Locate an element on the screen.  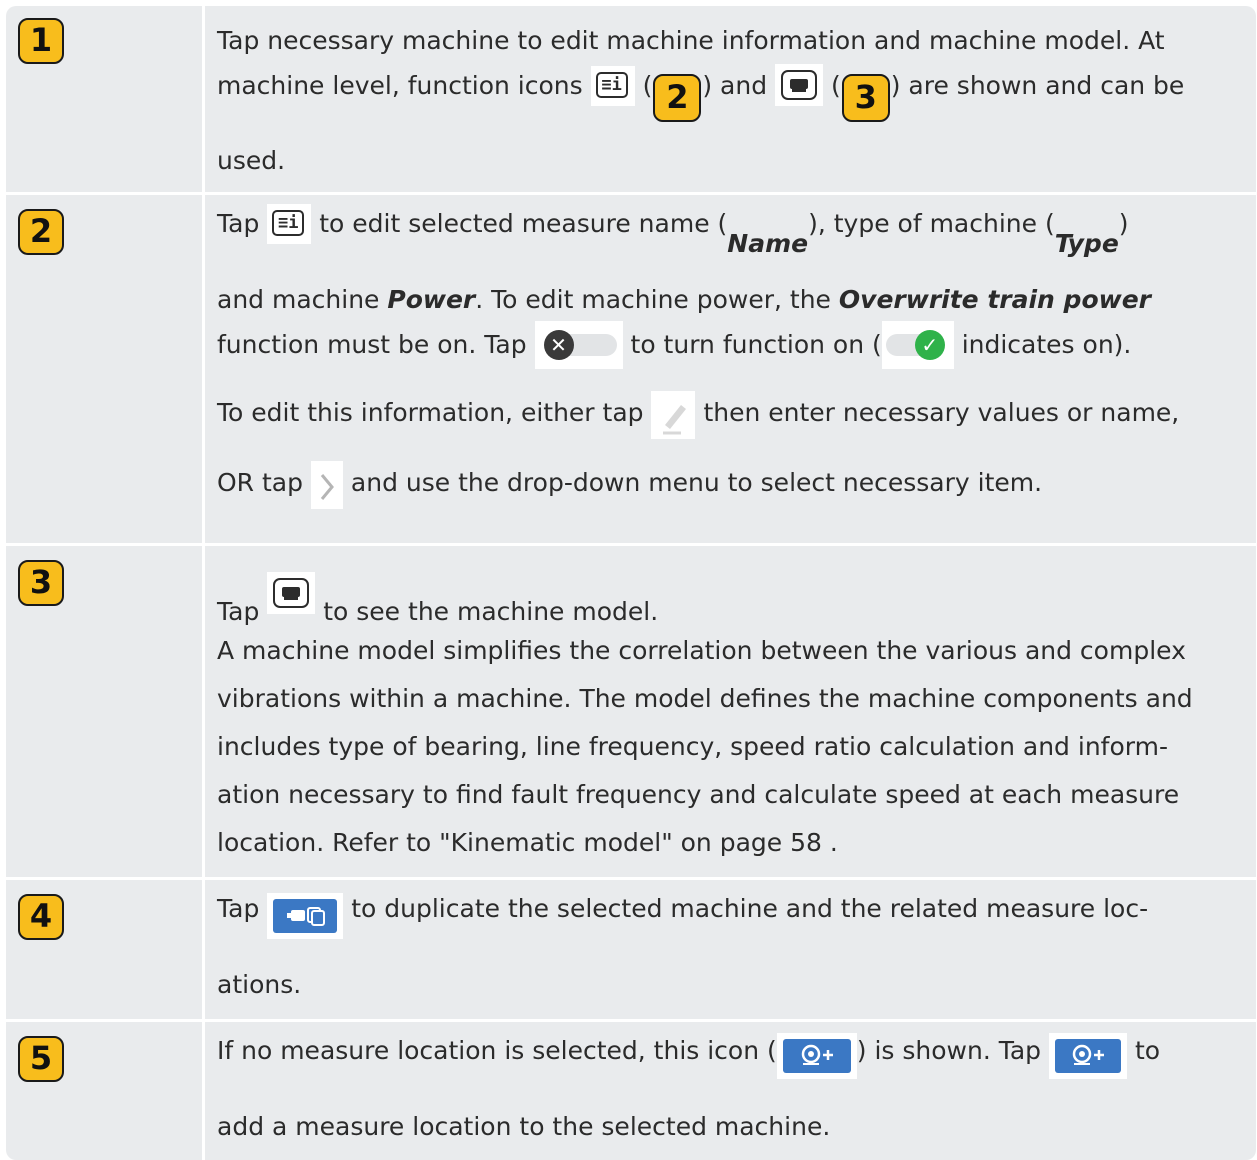
text: machine level, function icons is located at coordinates (400, 85).